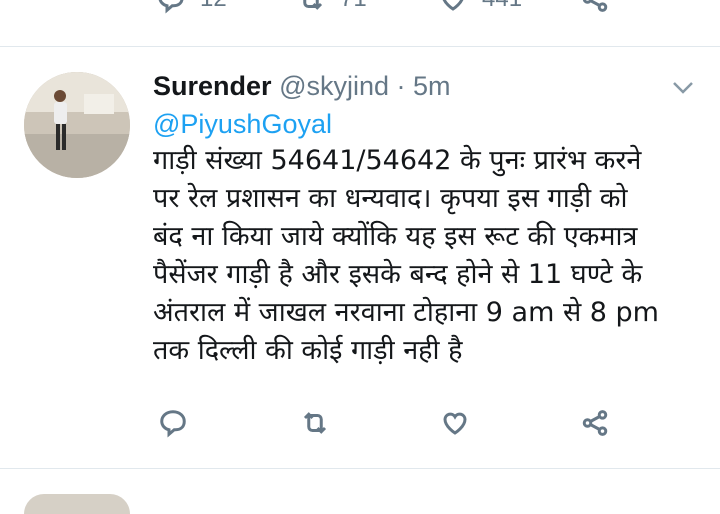  I want to click on next-tweet-avatar, so click(77, 504).